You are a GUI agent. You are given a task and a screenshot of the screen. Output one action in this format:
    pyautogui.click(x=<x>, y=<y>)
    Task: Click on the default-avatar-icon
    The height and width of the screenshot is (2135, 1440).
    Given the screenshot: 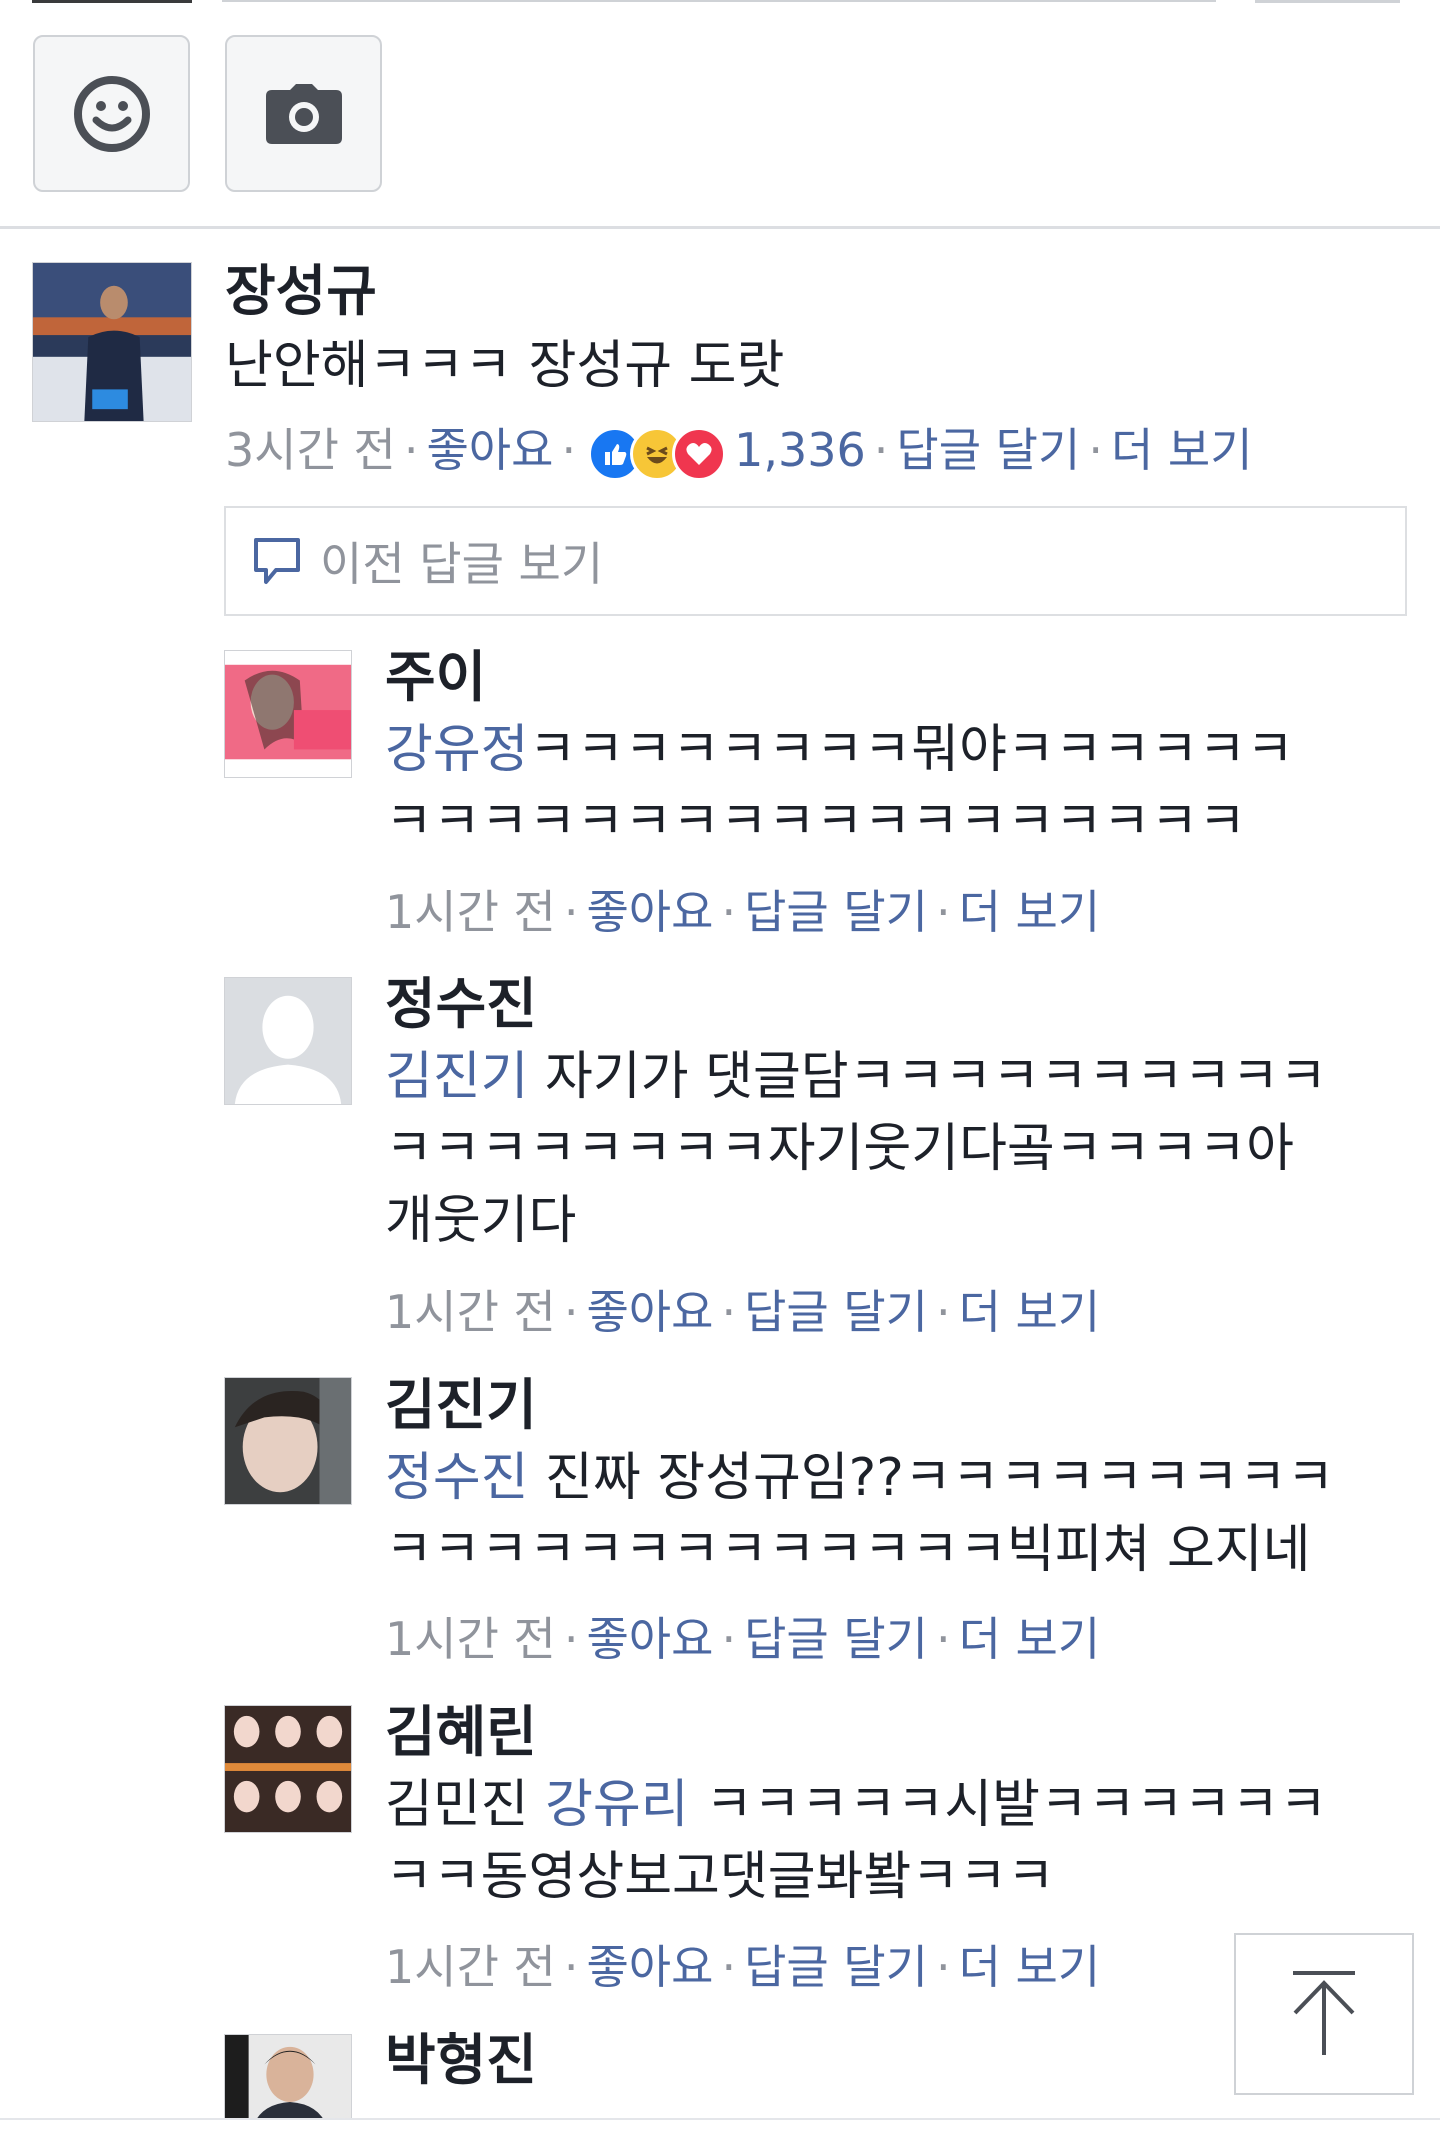 What is the action you would take?
    pyautogui.click(x=288, y=1041)
    